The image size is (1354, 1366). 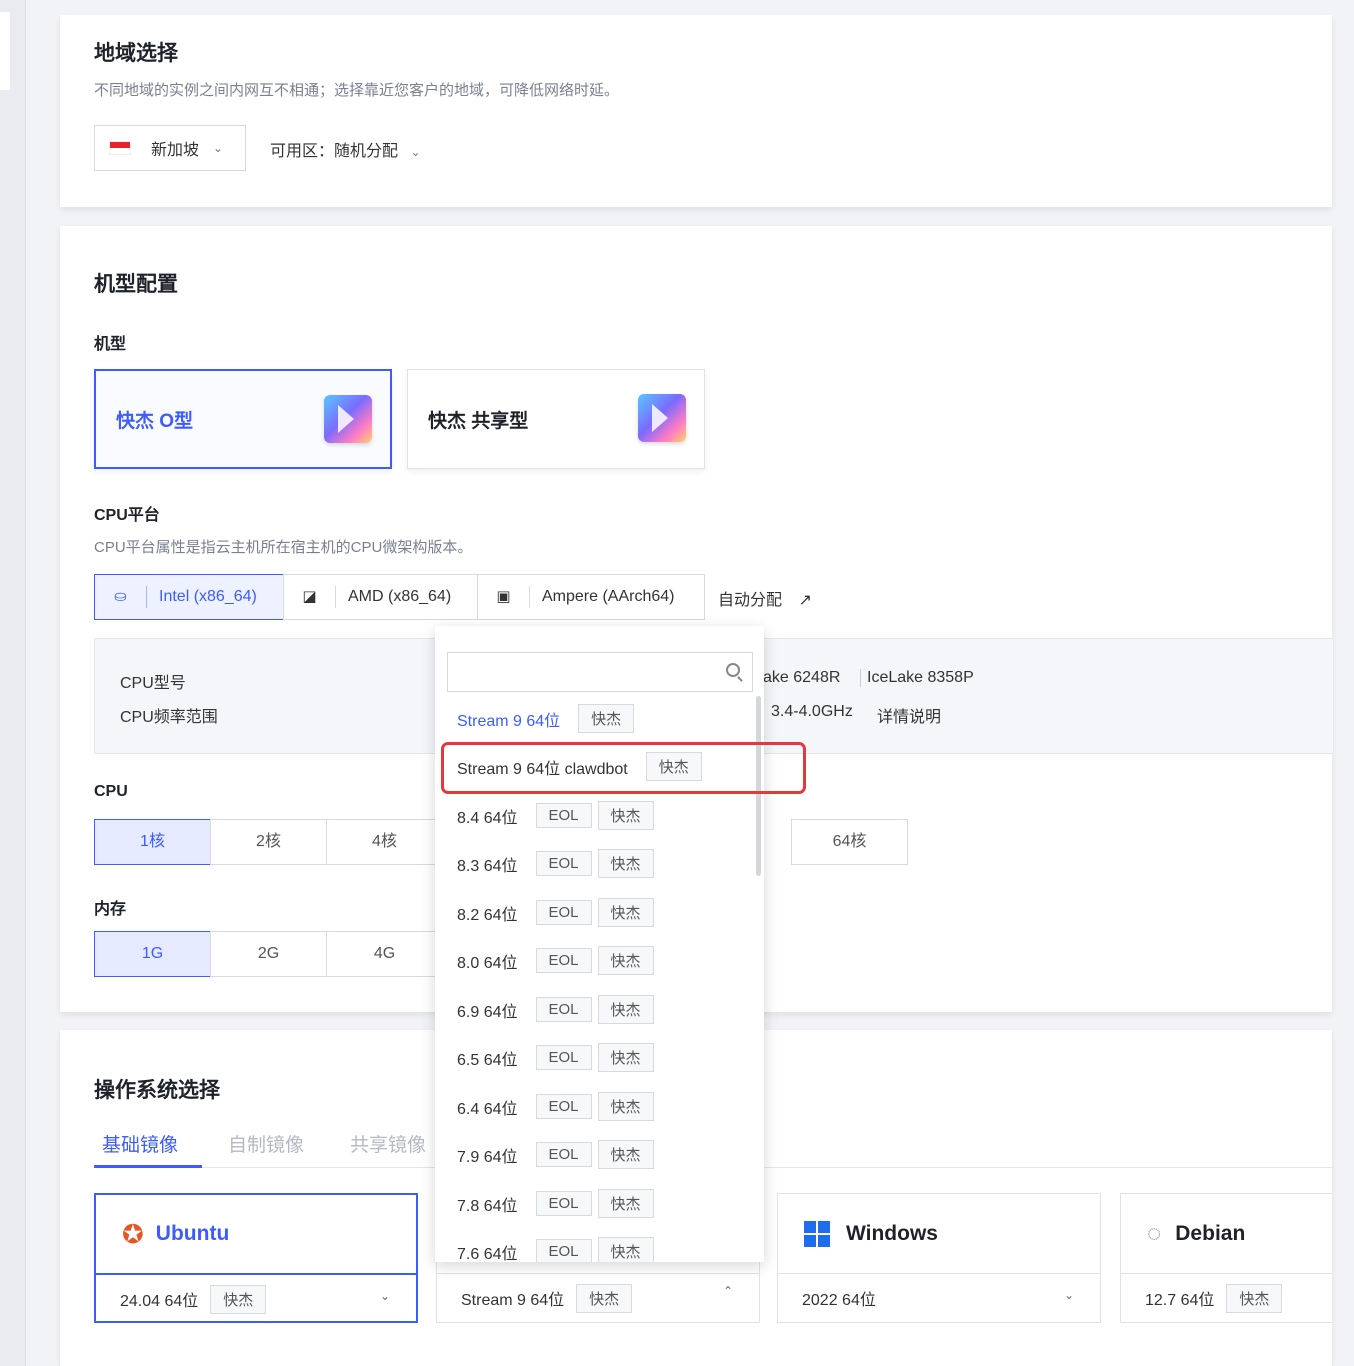 I want to click on os-card-ubuntu: ✪ Ubuntu 24.04 64位 快杰 ⌄, so click(x=256, y=1258).